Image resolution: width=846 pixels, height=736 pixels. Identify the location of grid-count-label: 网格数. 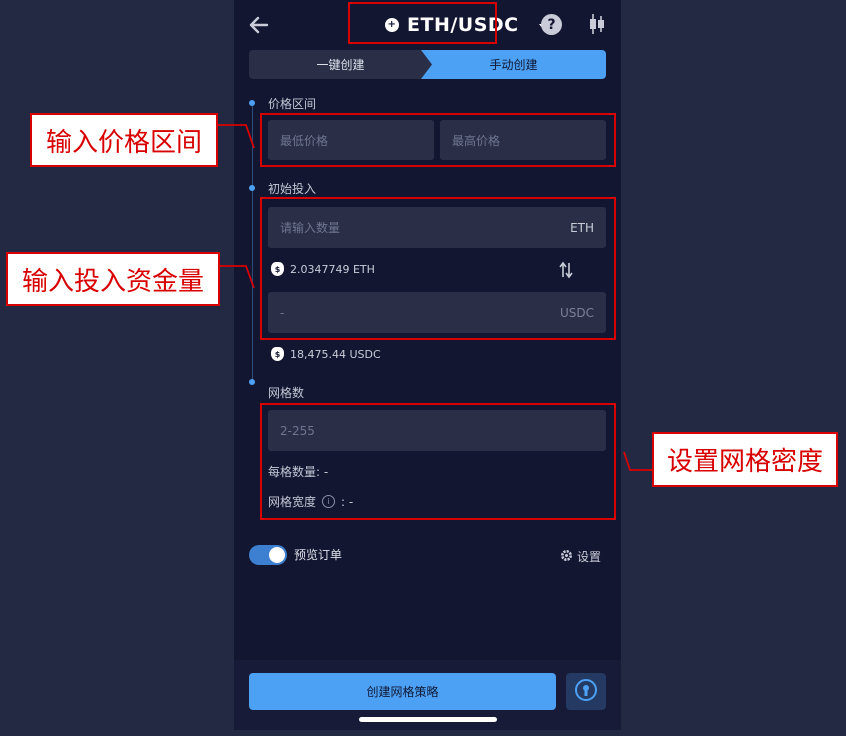
(286, 393).